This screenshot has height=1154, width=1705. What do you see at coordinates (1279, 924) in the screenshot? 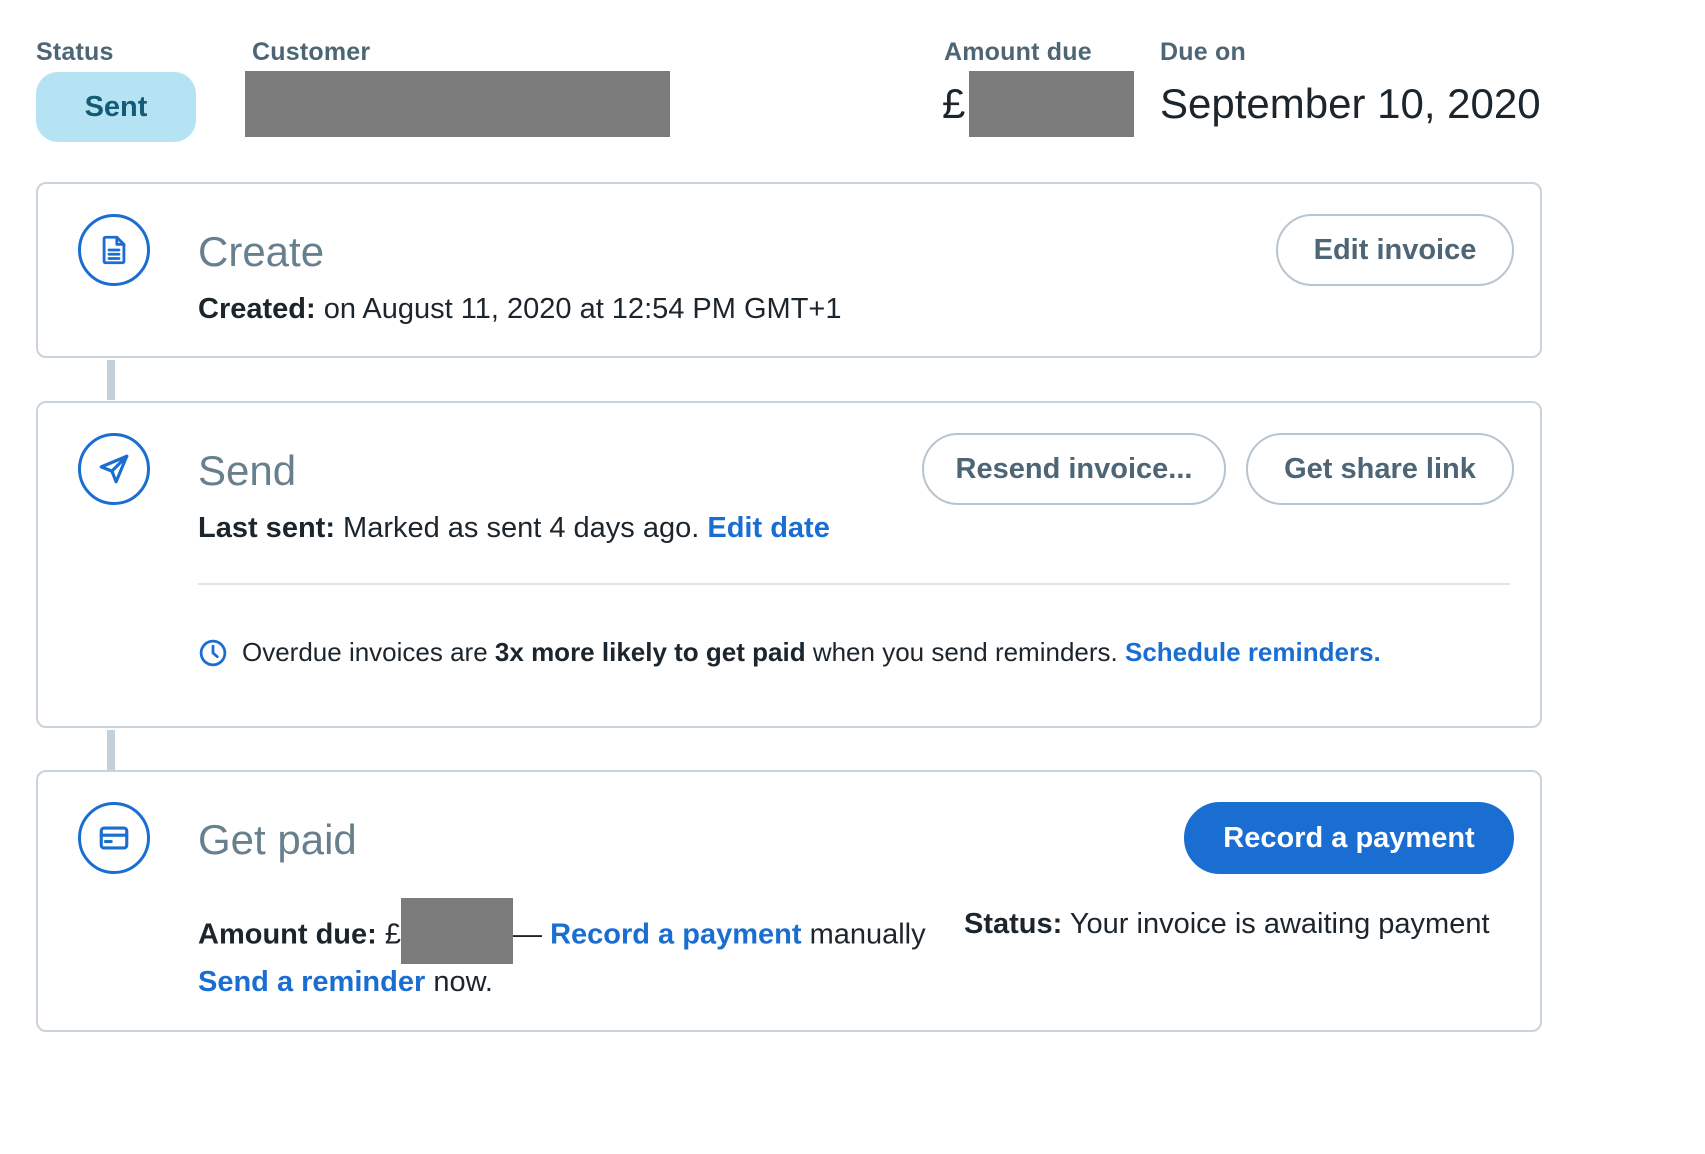
I see `payment-status-value: Your invoice is awaiting payment` at bounding box center [1279, 924].